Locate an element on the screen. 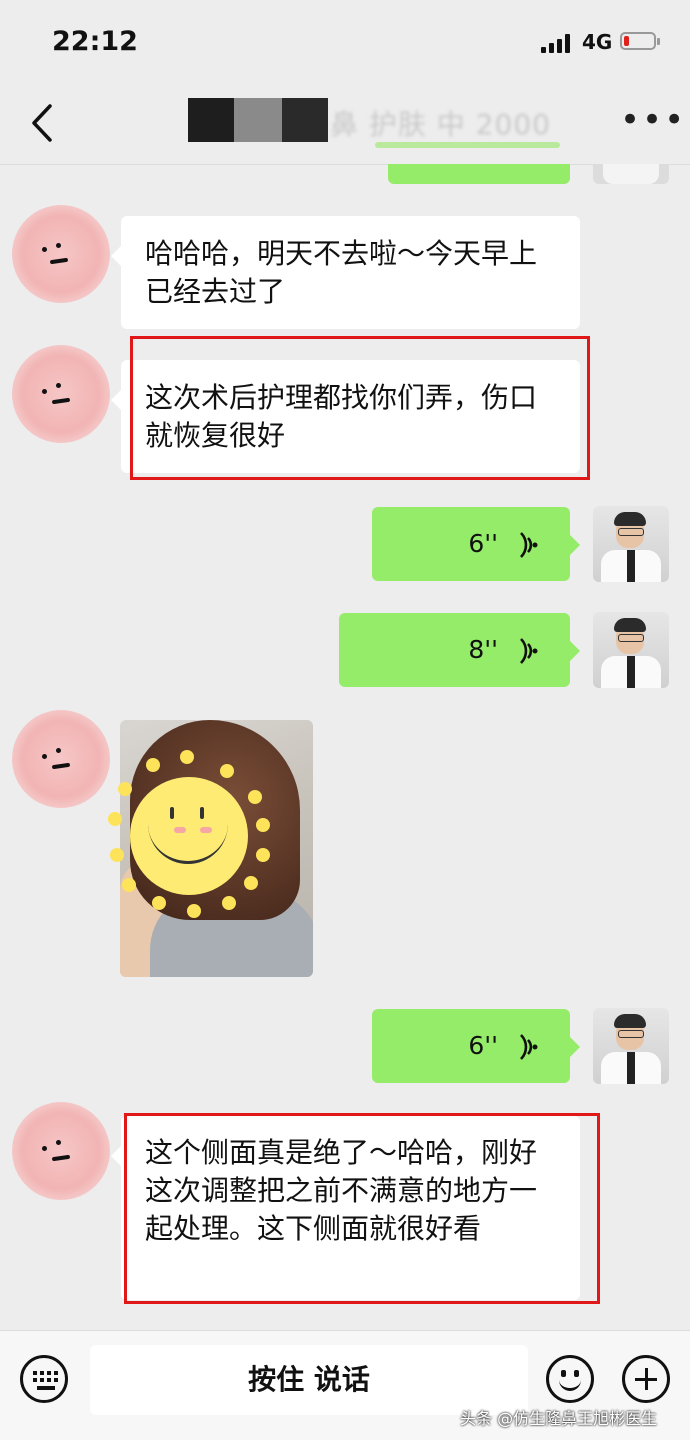 This screenshot has height=1440, width=690. title-underline is located at coordinates (467, 145).